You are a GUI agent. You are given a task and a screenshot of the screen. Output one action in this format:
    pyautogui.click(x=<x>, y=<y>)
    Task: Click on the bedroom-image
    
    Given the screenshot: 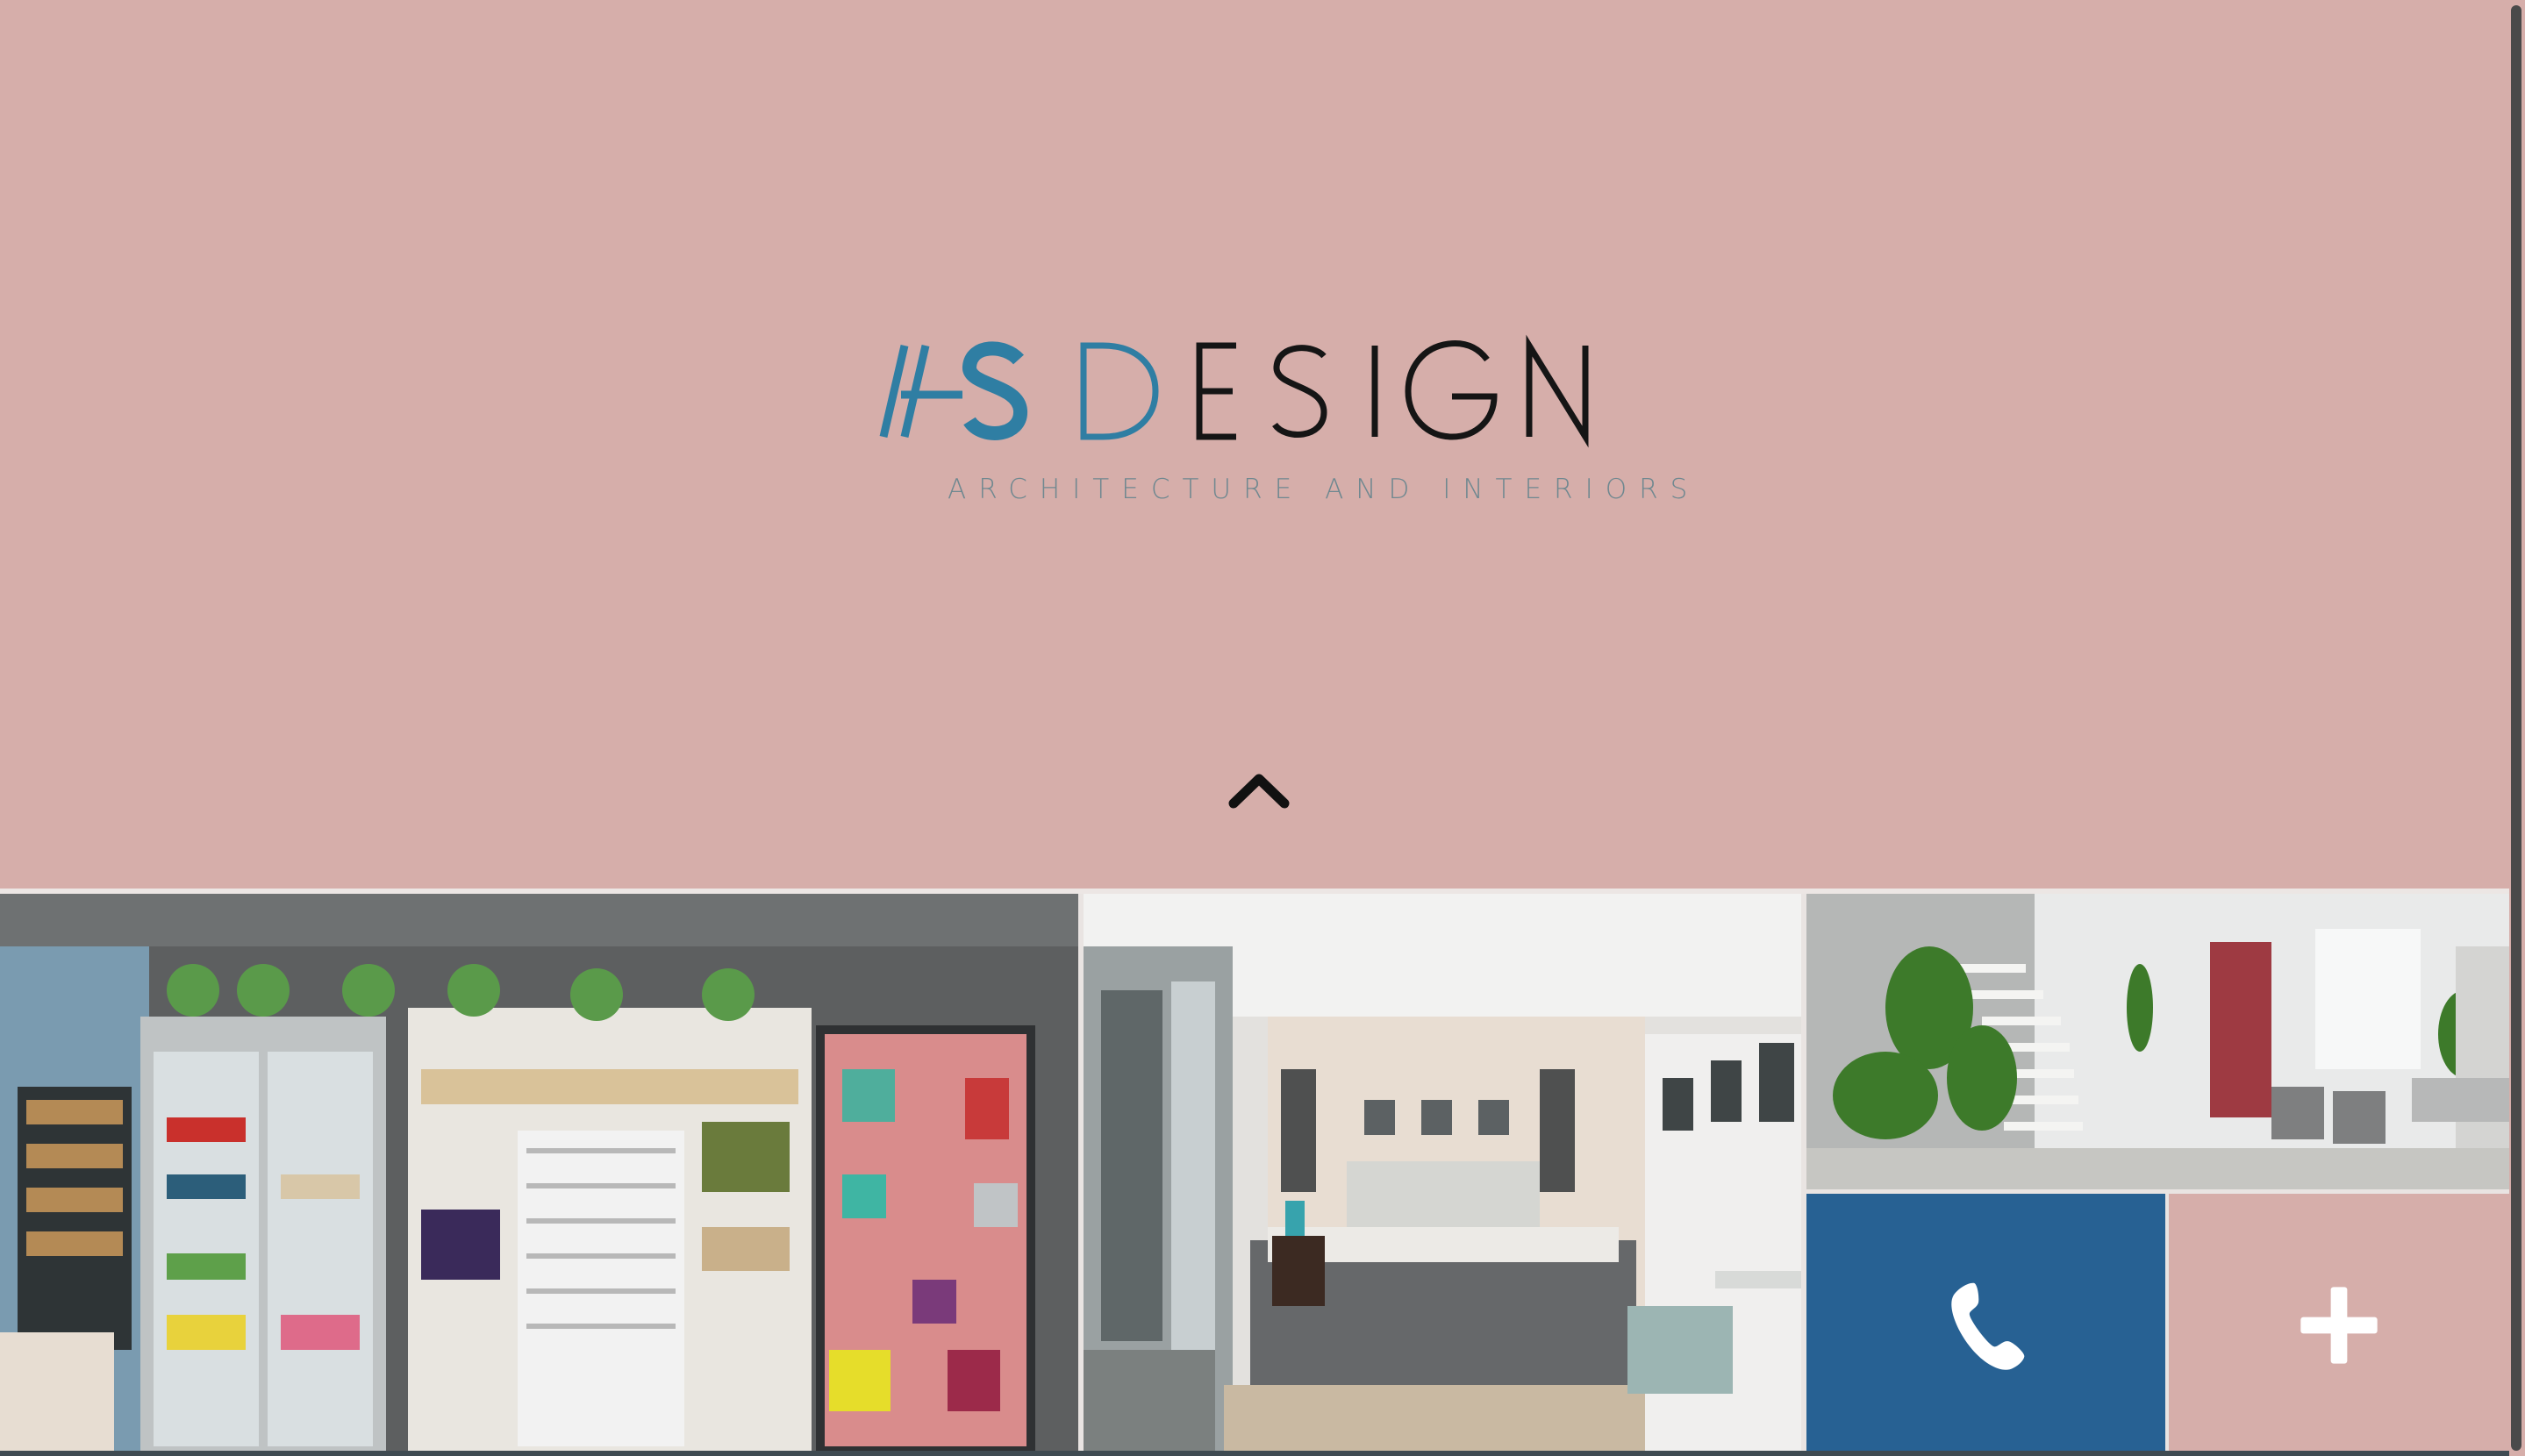 What is the action you would take?
    pyautogui.click(x=1442, y=1175)
    